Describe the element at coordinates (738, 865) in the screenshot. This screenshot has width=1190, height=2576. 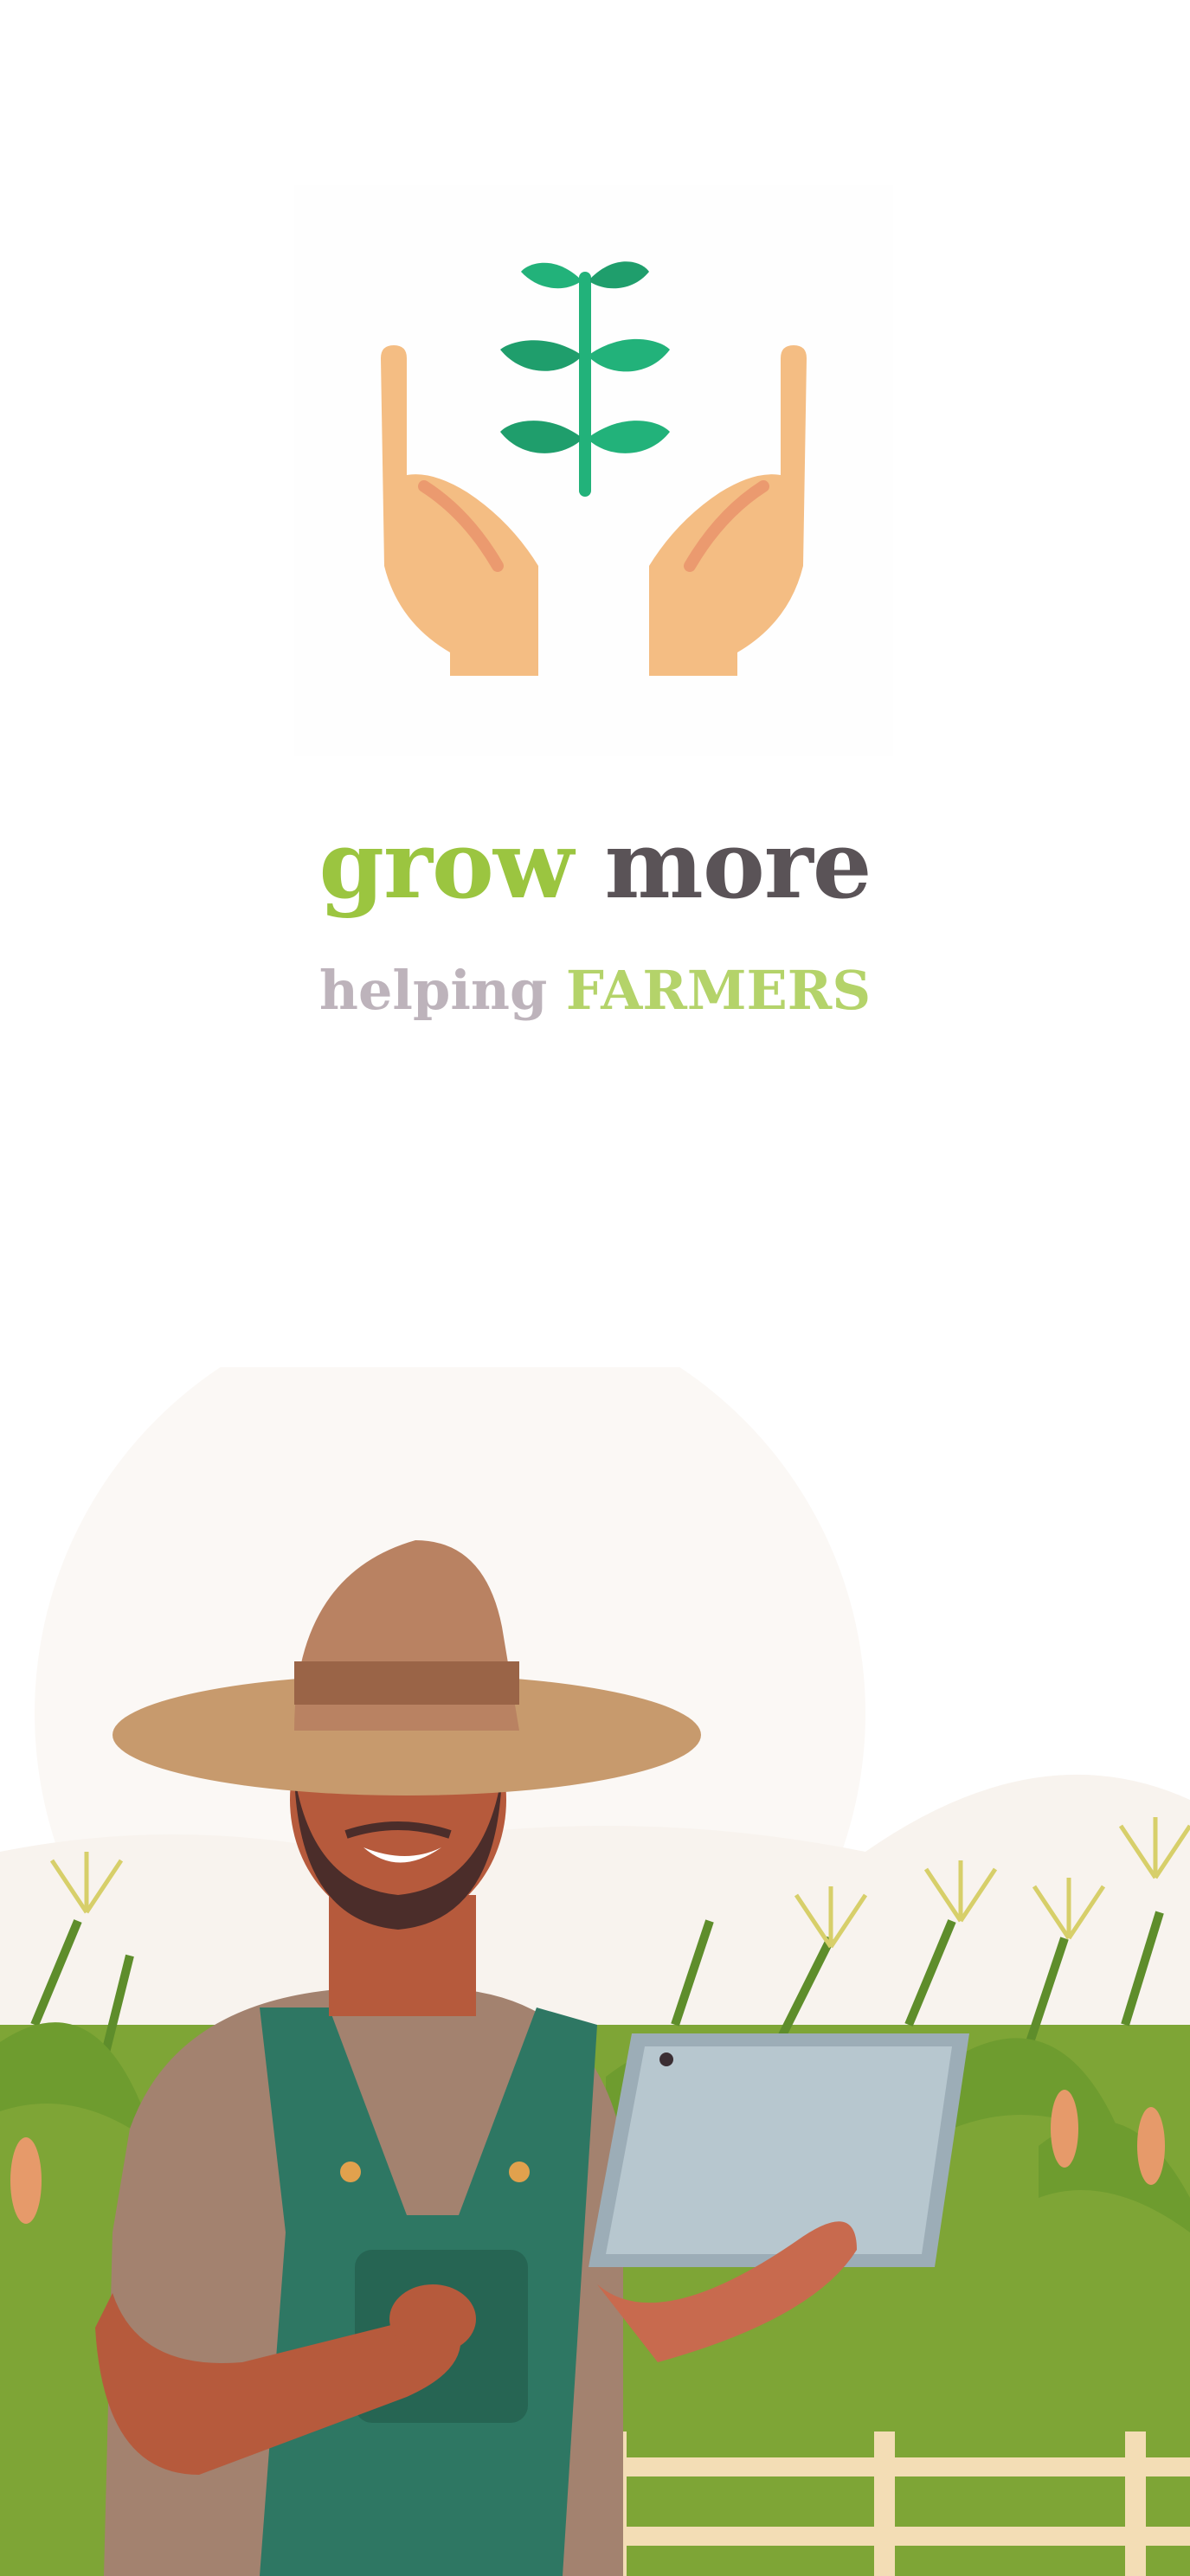
I see `title-word-more: more` at that location.